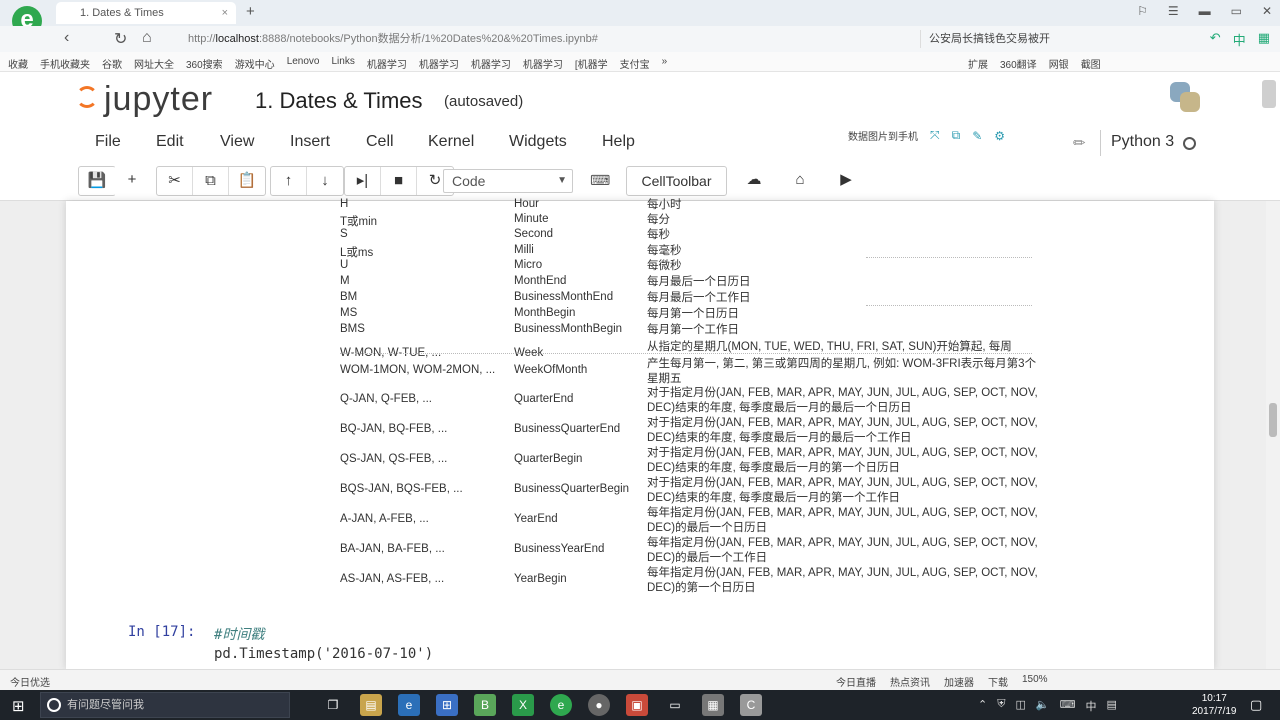 This screenshot has height=720, width=1280. Describe the element at coordinates (66, 38) in the screenshot. I see `back-icon: ‹` at that location.